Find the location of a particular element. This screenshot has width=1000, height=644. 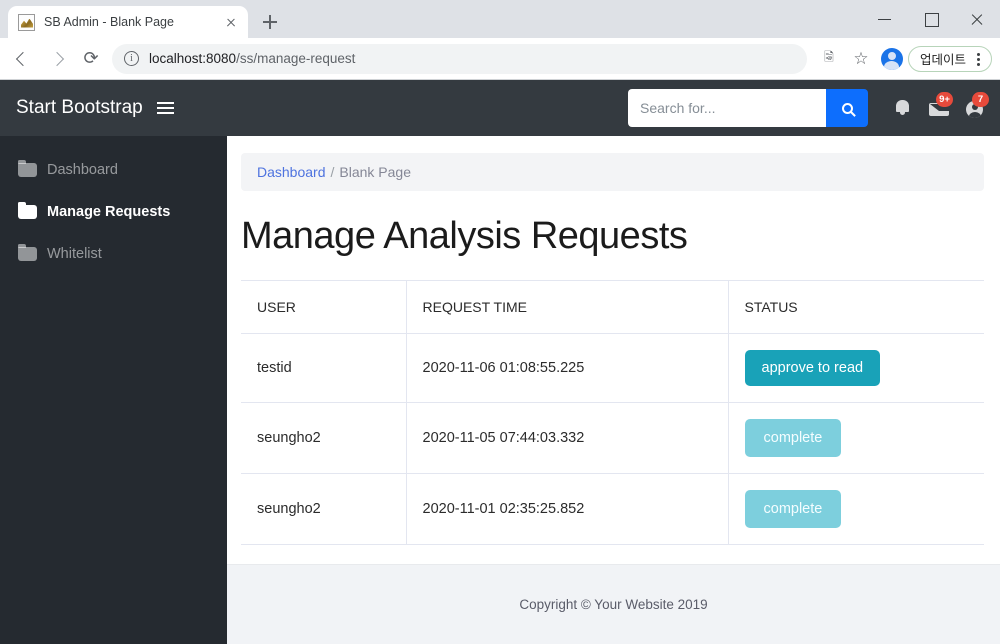

sidebar-item-dashboard: Dashboard is located at coordinates (113, 170).